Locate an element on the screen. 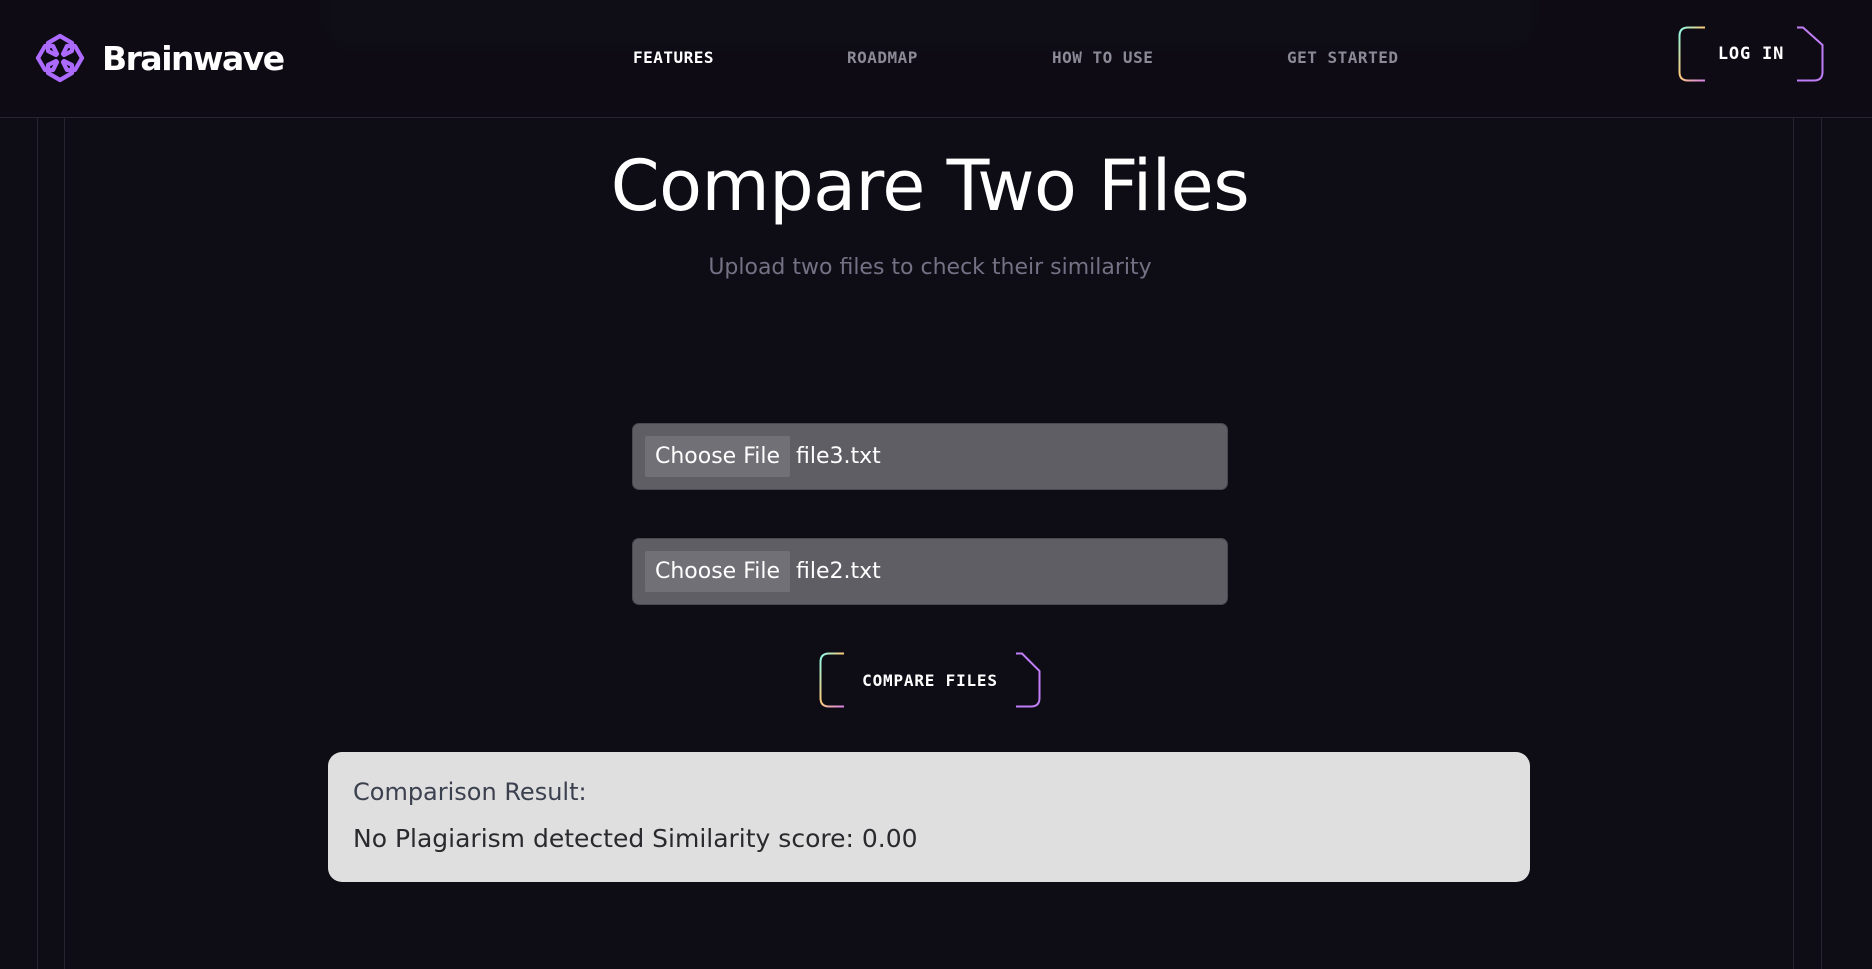 Image resolution: width=1872 pixels, height=969 pixels. file-input-first: Choose File file3.txt is located at coordinates (930, 456).